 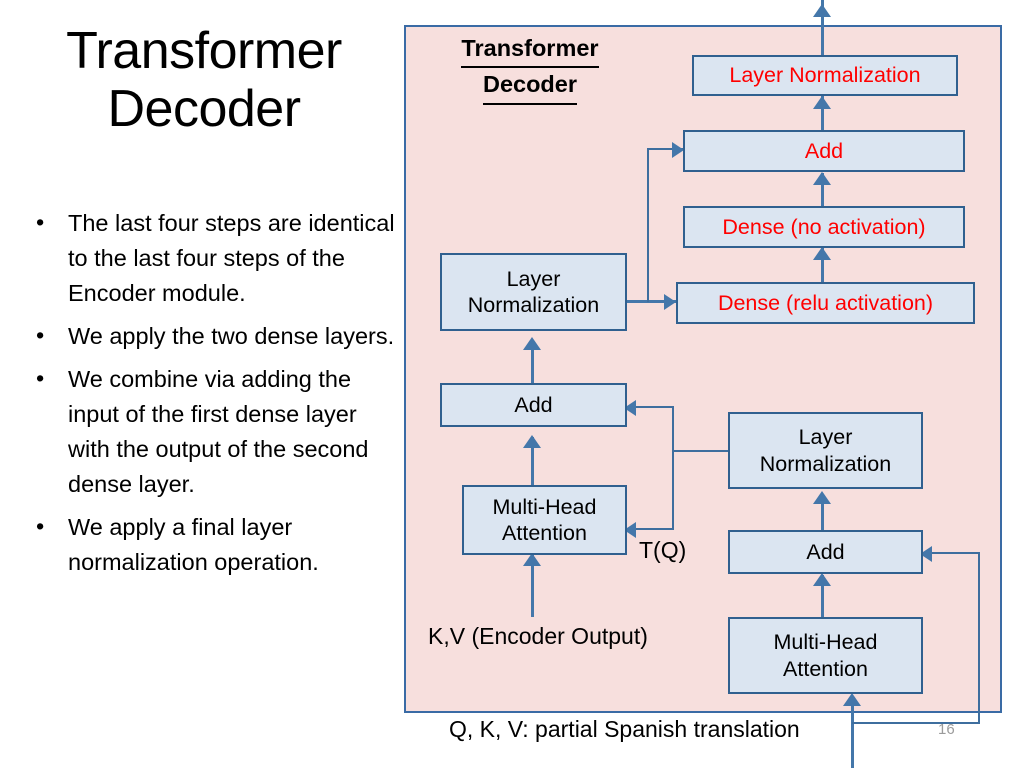 I want to click on block-mid-layer-normalization: Layer Normalization, so click(x=533, y=292).